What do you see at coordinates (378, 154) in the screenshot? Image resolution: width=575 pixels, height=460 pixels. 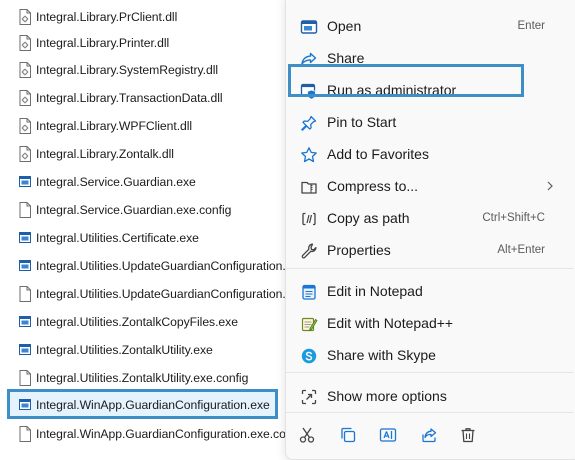 I see `menu-label: Add to Favorites` at bounding box center [378, 154].